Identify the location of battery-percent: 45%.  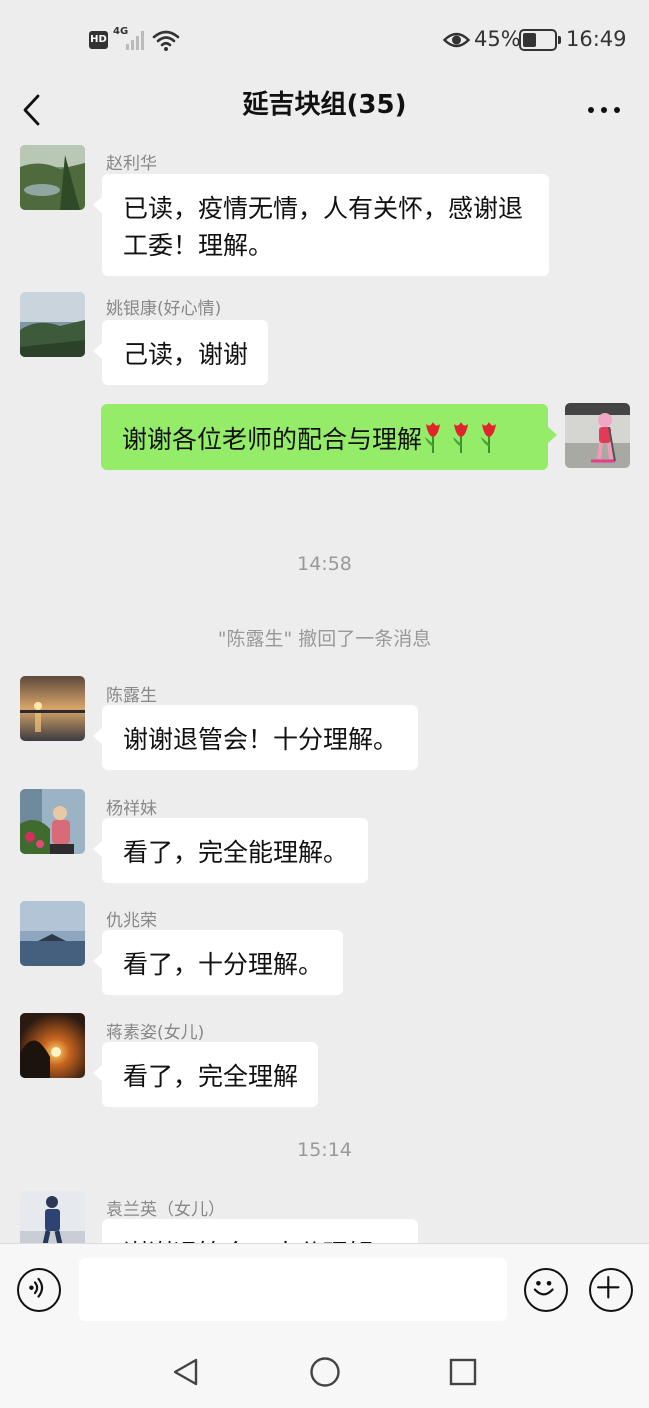
(497, 39).